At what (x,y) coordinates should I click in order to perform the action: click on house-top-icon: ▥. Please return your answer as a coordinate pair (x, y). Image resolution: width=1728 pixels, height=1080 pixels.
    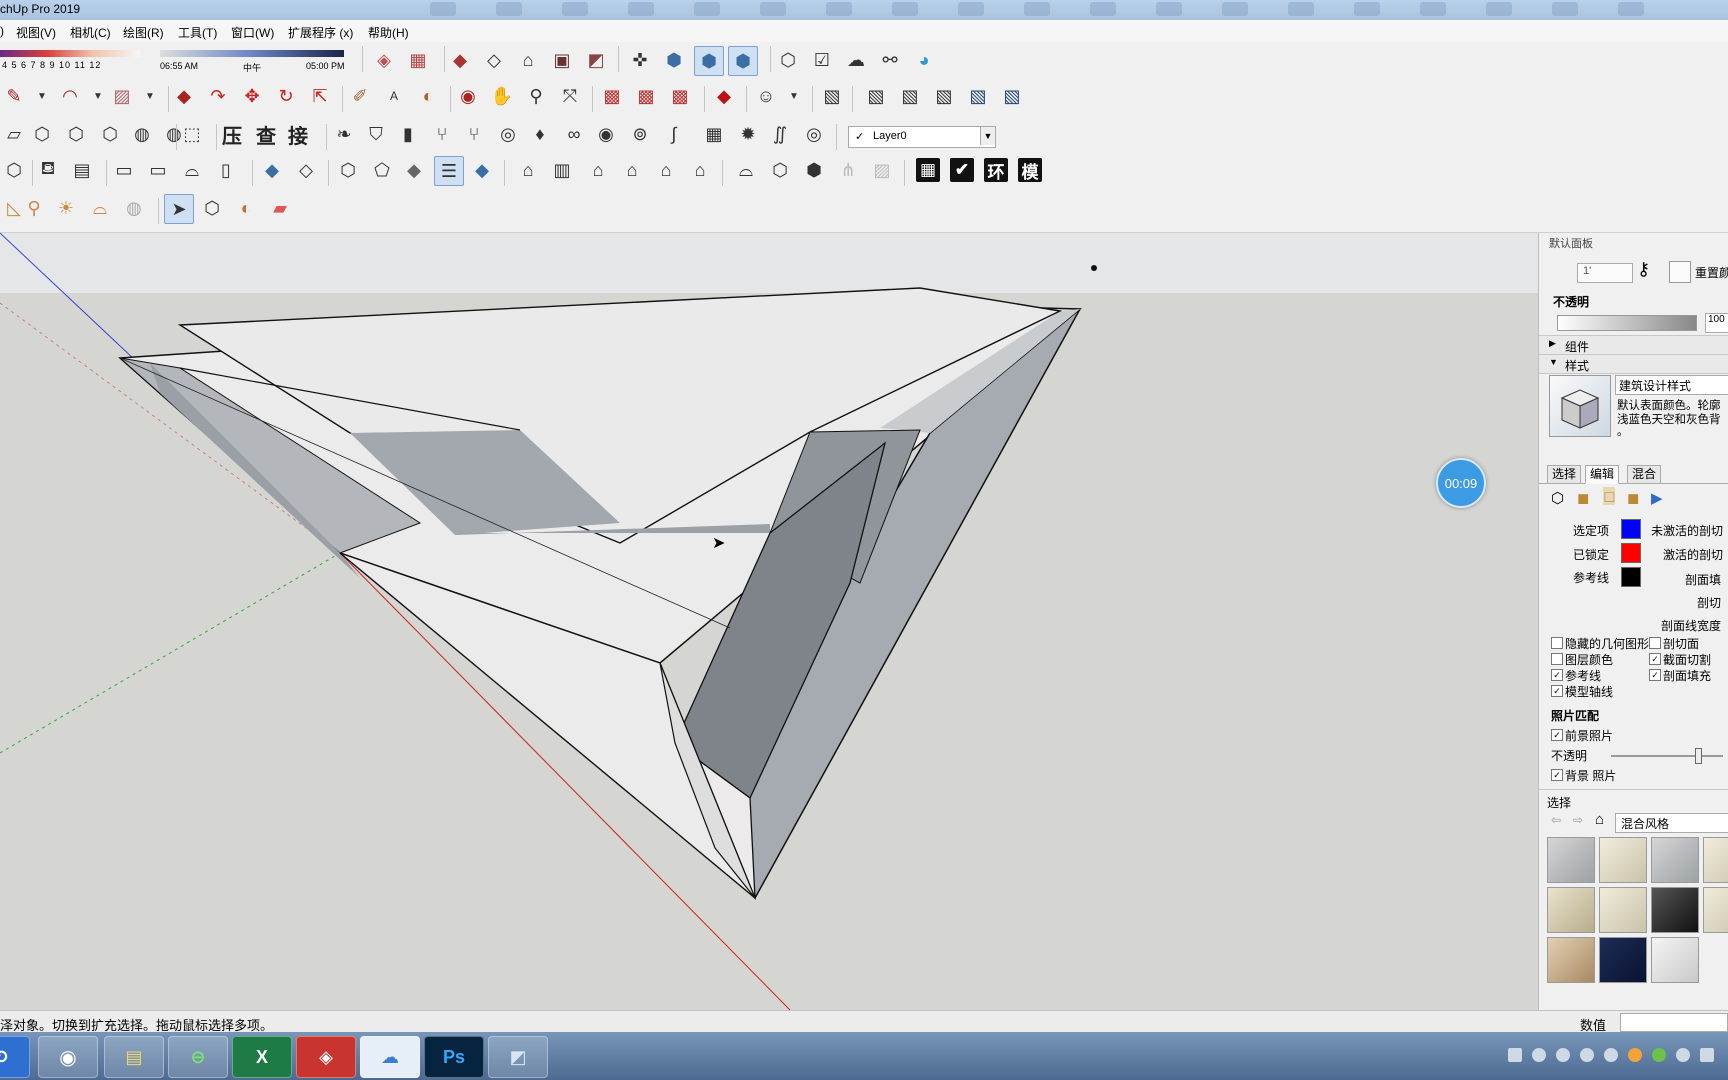
    Looking at the image, I should click on (562, 170).